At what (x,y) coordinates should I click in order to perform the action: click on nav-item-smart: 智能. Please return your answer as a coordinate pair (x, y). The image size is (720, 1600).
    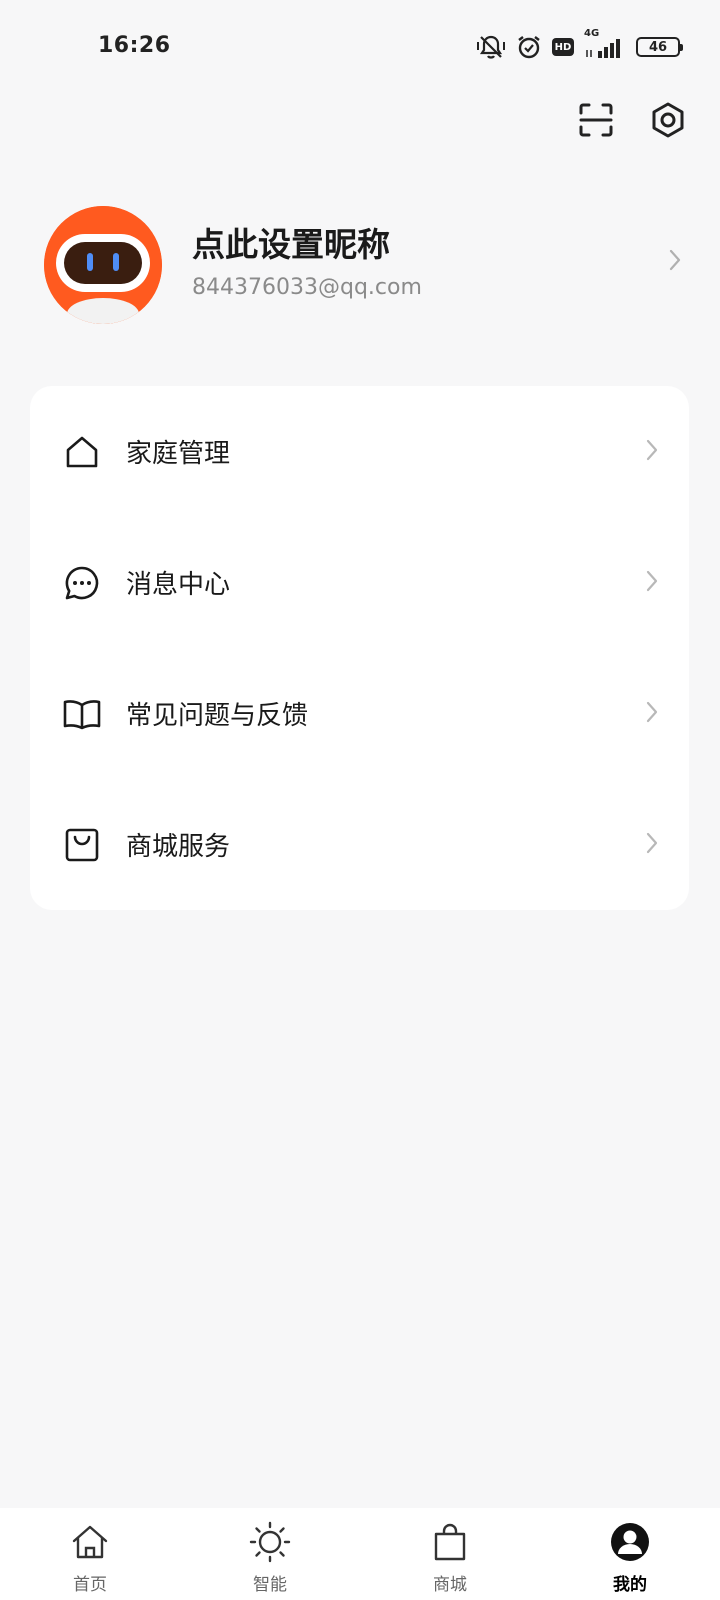
    Looking at the image, I should click on (270, 1554).